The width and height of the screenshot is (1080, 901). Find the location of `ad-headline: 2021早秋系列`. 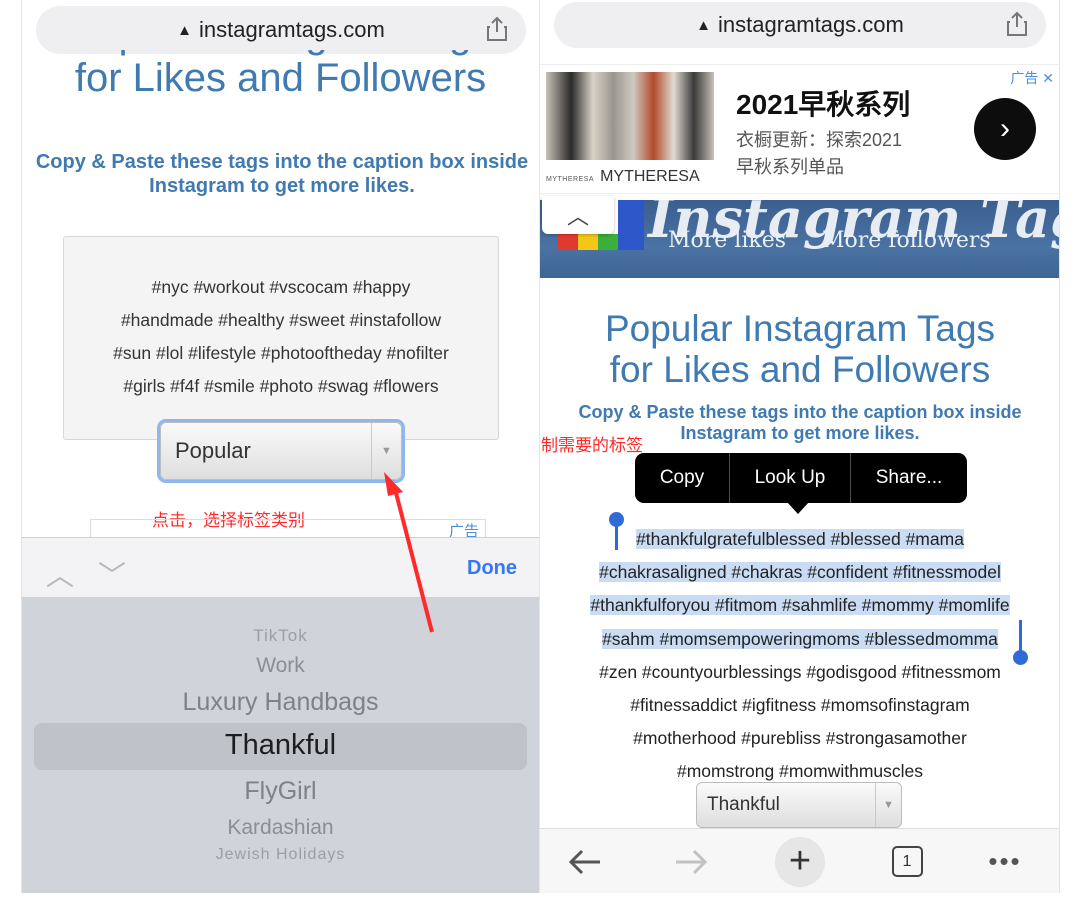

ad-headline: 2021早秋系列 is located at coordinates (823, 104).